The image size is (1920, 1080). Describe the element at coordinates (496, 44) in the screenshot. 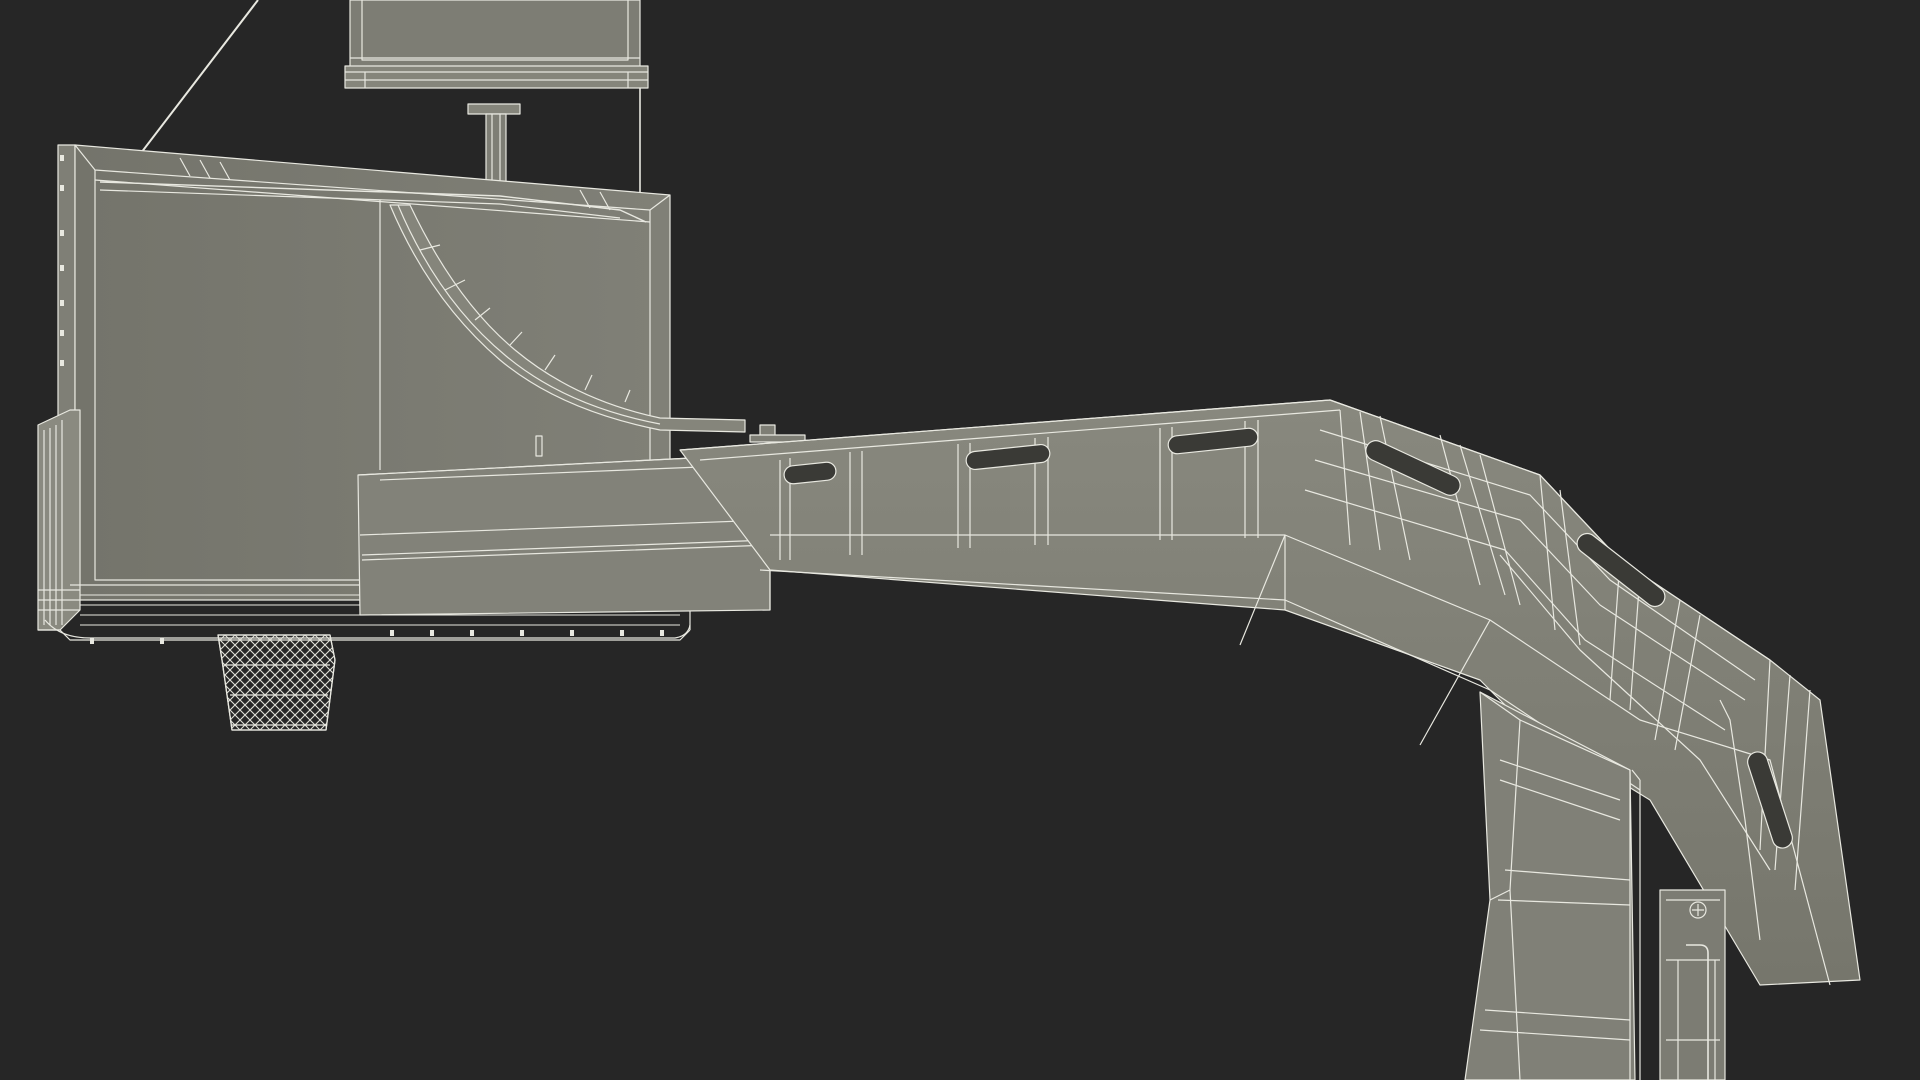

I see `overhead-display` at that location.